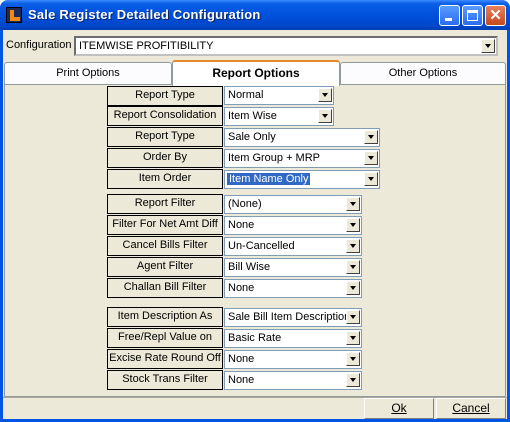 The width and height of the screenshot is (510, 422). Describe the element at coordinates (289, 317) in the screenshot. I see `item-description-value: Sale Bill Item Description` at that location.